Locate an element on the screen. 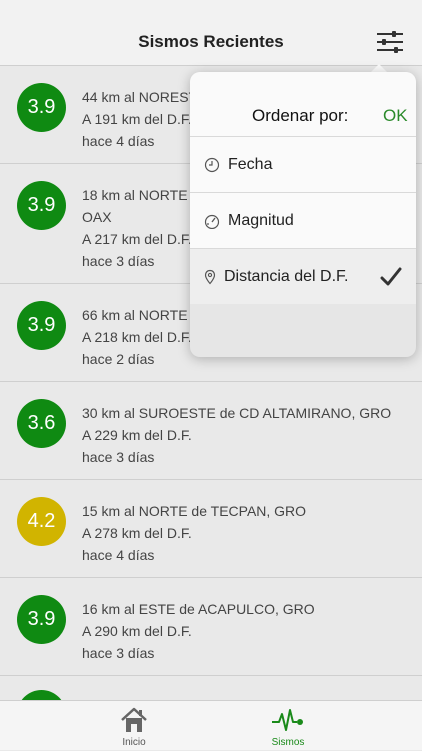 This screenshot has height=751, width=422. sort-option-label: Distancia del D.F. is located at coordinates (286, 276).